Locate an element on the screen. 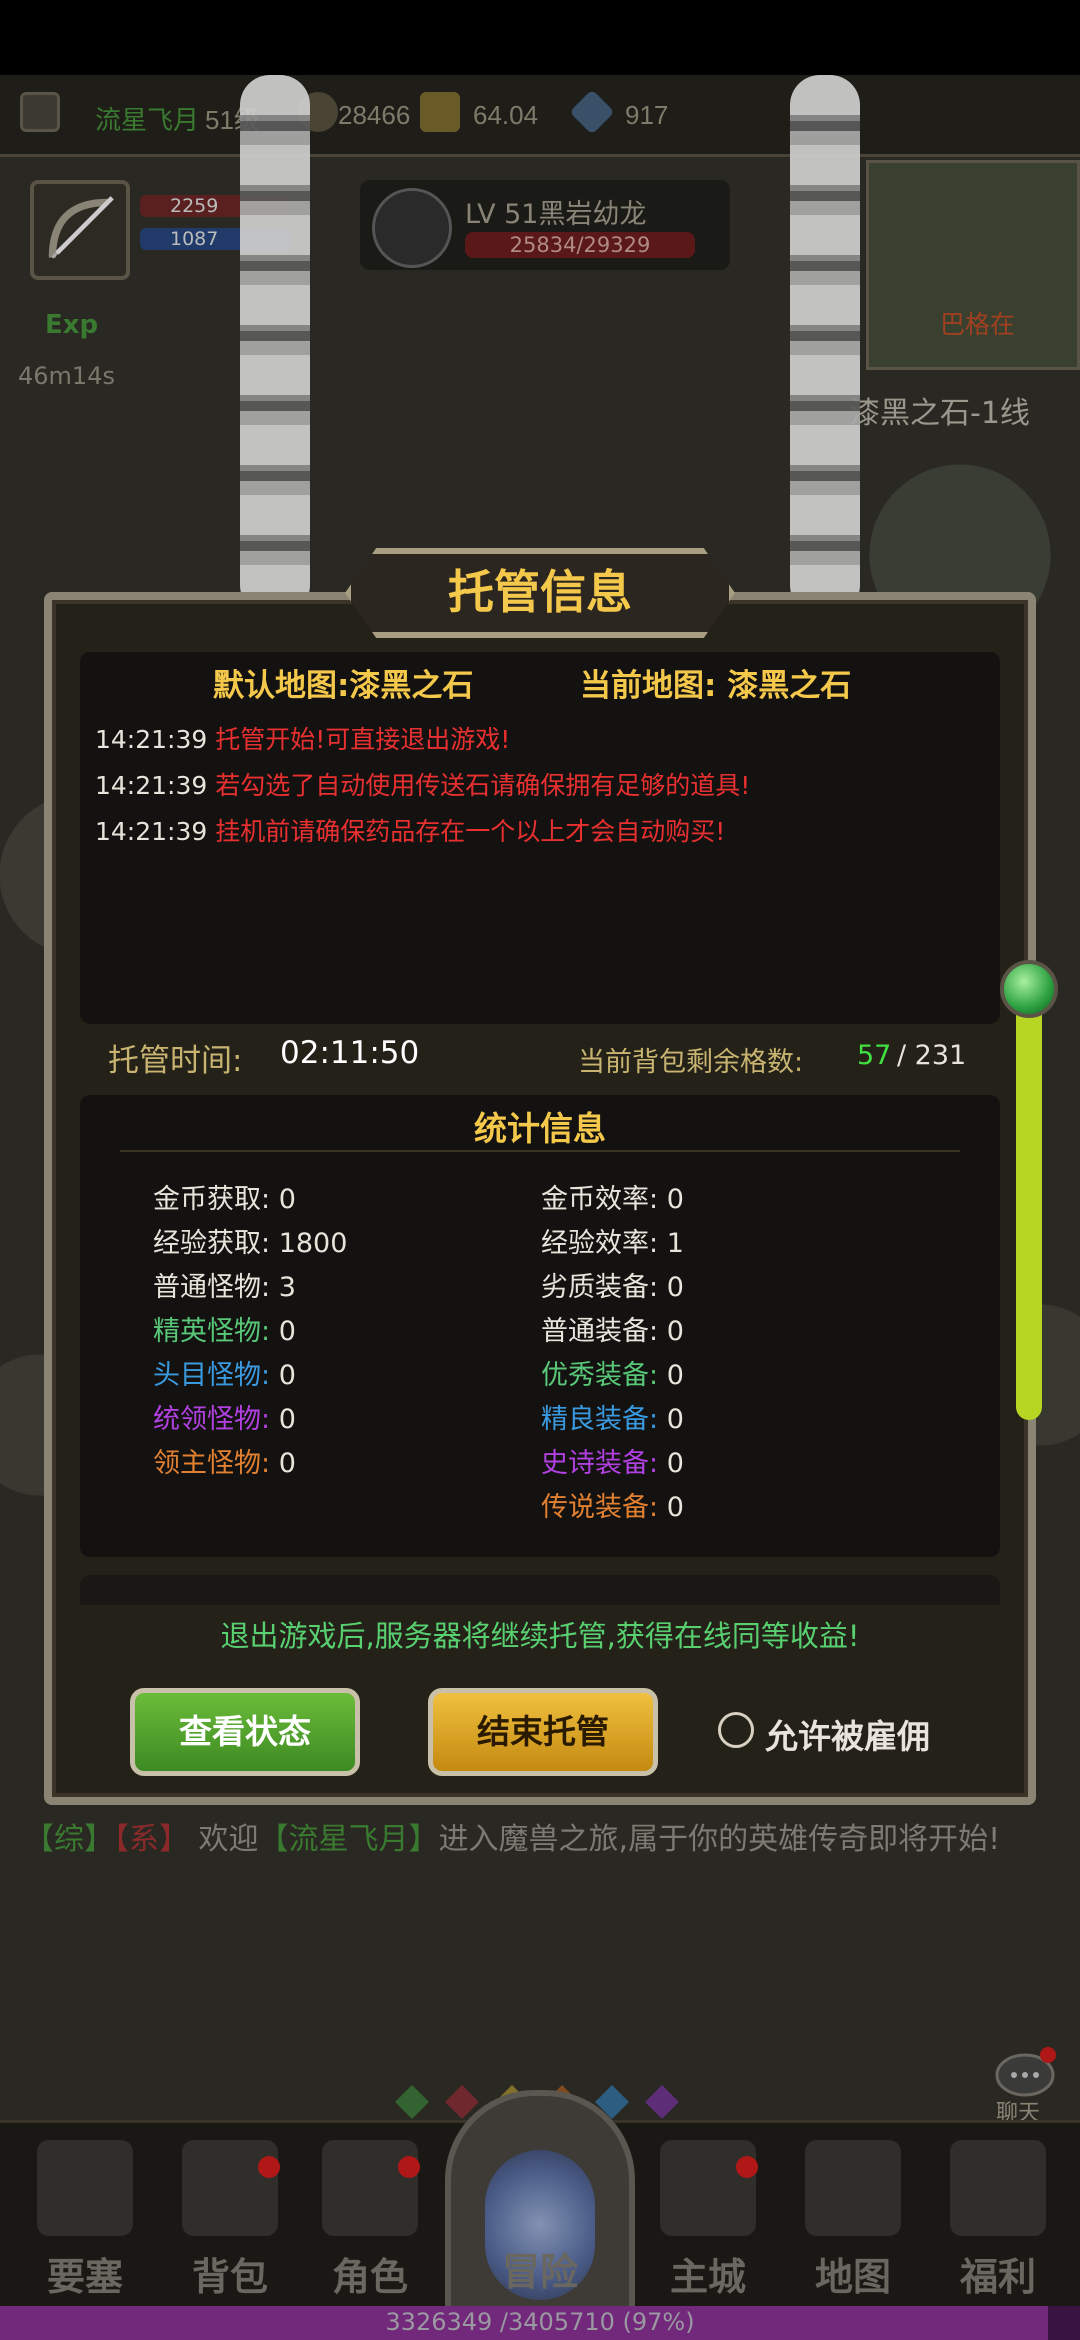 This screenshot has height=2340, width=1080. stat-label: 精英怪物: is located at coordinates (212, 1331).